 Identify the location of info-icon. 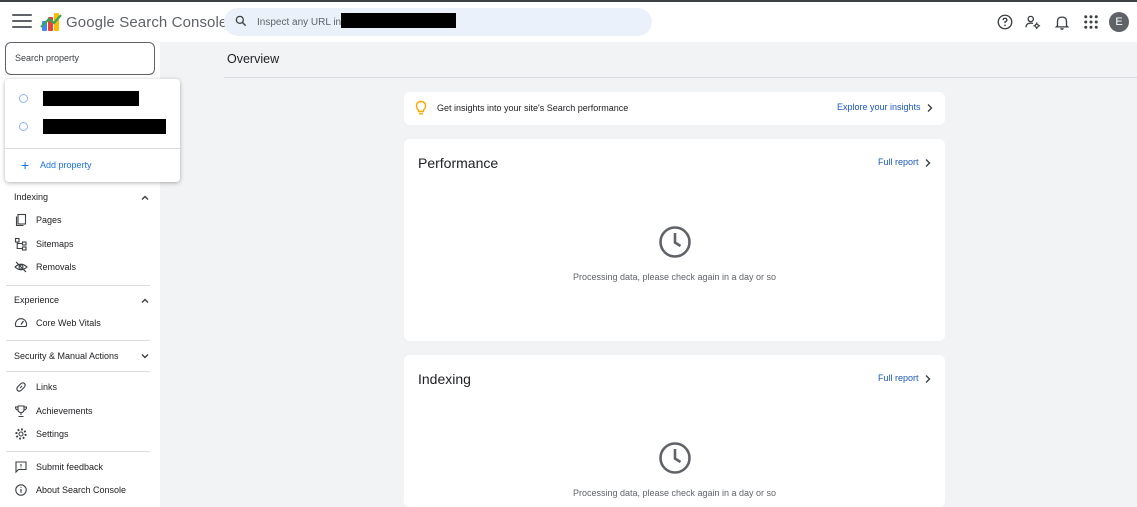
(21, 490).